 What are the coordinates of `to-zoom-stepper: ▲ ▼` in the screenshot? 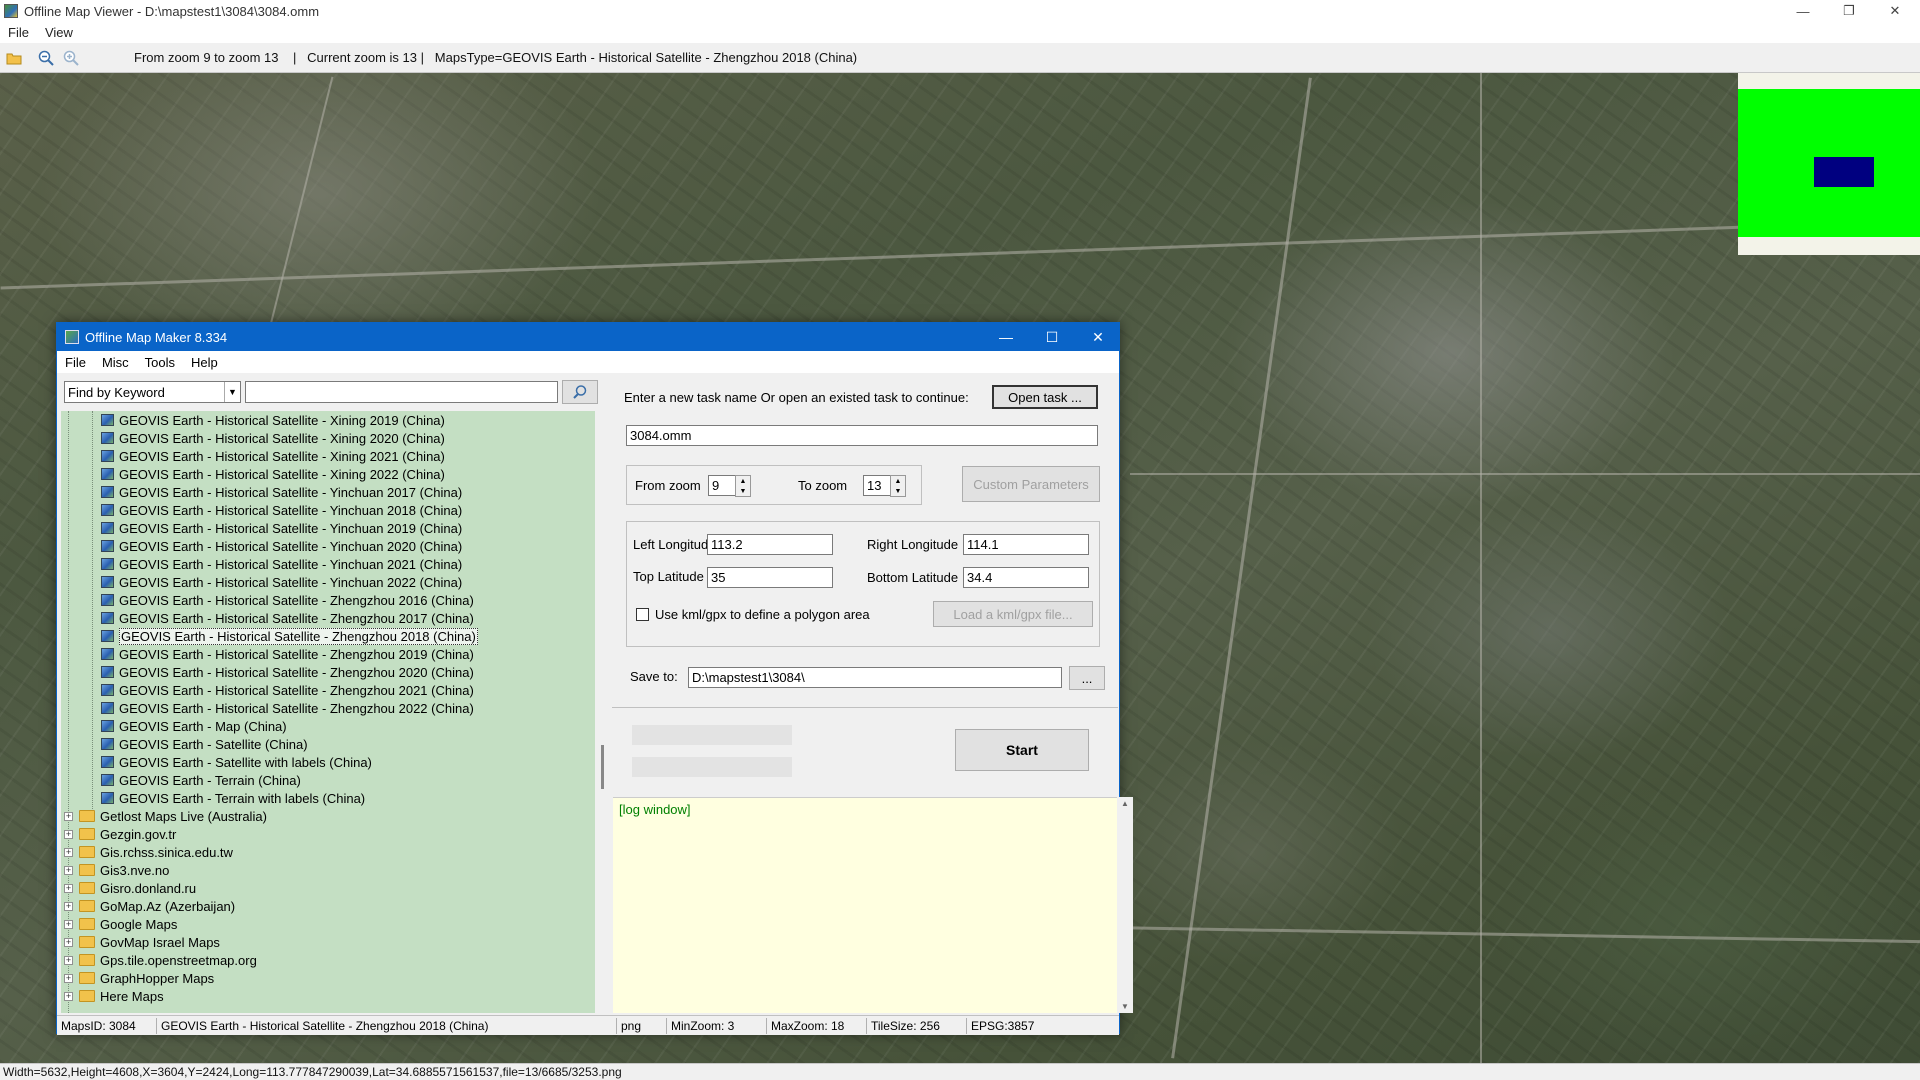 It's located at (898, 486).